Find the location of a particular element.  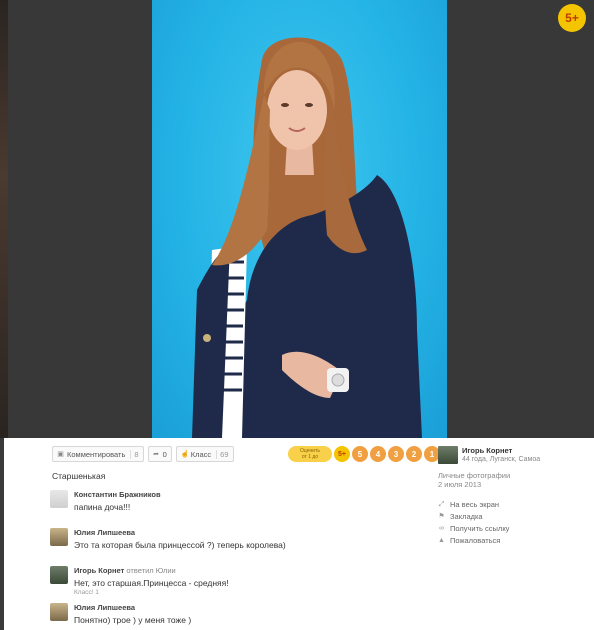

link-icon: ∞ is located at coordinates (441, 528).